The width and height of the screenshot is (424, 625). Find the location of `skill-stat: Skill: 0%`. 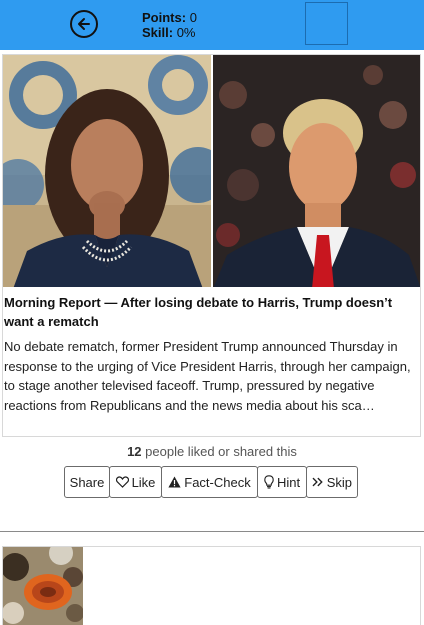

skill-stat: Skill: 0% is located at coordinates (169, 32).